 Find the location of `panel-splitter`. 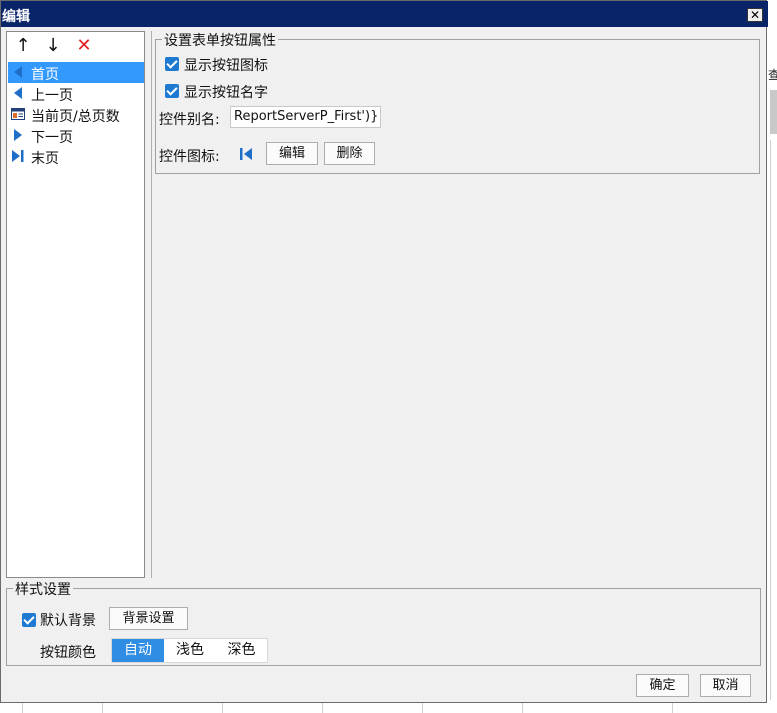

panel-splitter is located at coordinates (151, 304).